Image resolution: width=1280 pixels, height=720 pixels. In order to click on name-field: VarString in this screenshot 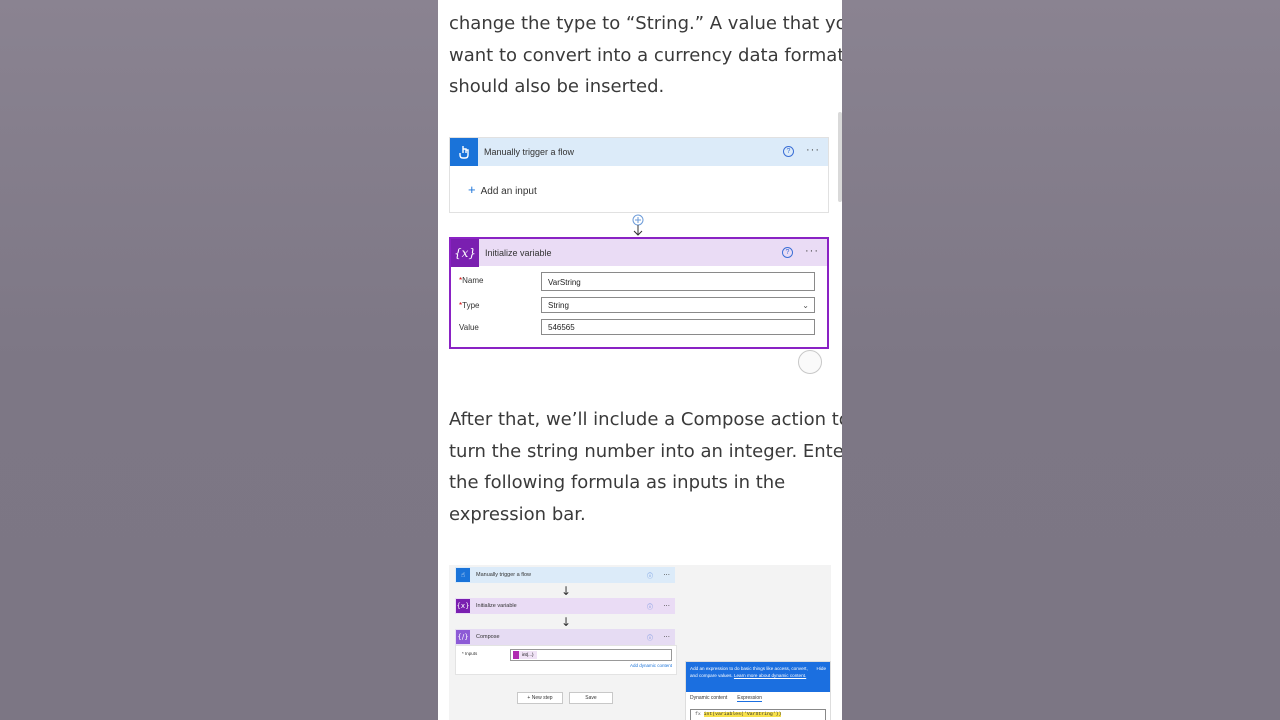, I will do `click(678, 281)`.